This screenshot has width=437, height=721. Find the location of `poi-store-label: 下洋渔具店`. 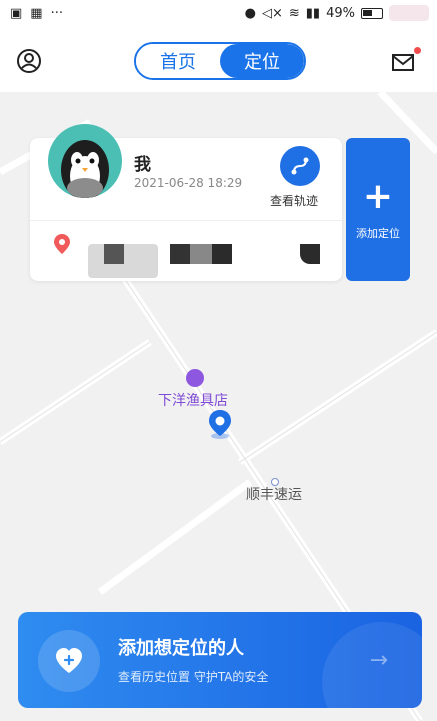

poi-store-label: 下洋渔具店 is located at coordinates (193, 400).